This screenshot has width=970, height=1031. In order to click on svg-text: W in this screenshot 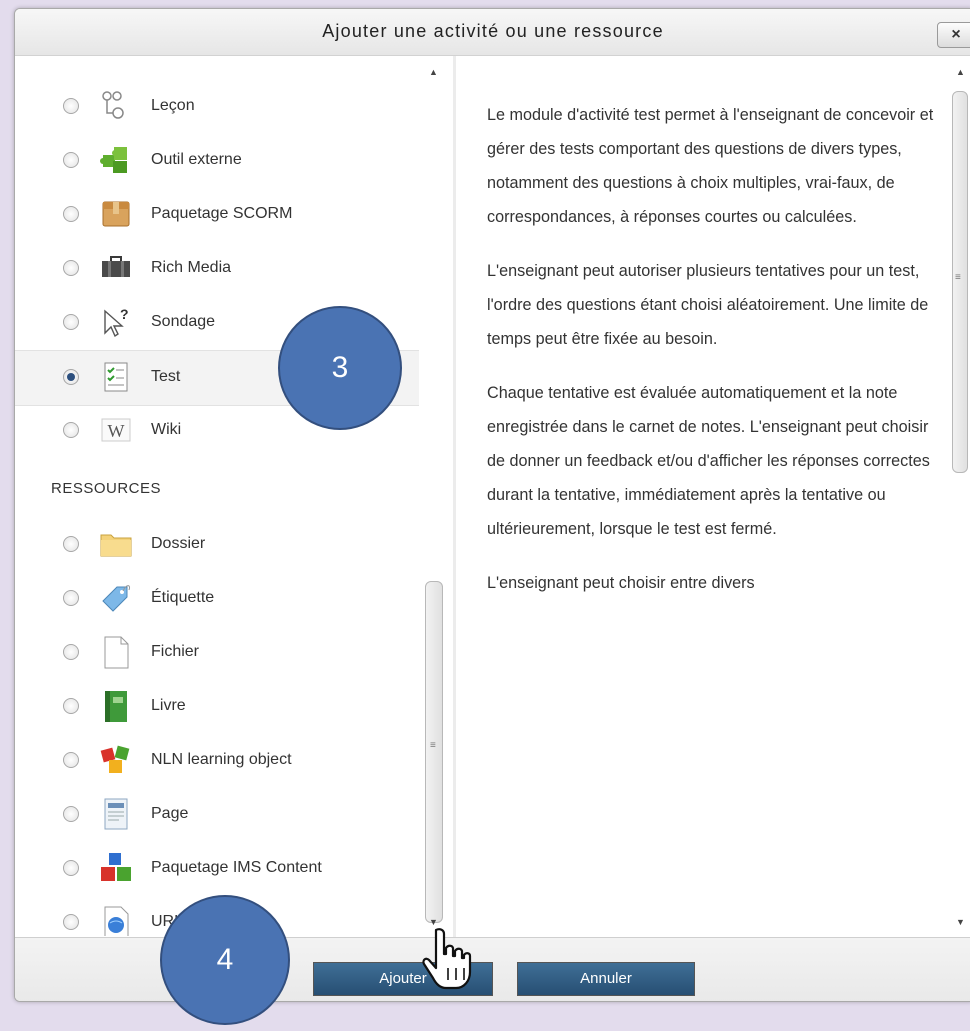, I will do `click(116, 431)`.